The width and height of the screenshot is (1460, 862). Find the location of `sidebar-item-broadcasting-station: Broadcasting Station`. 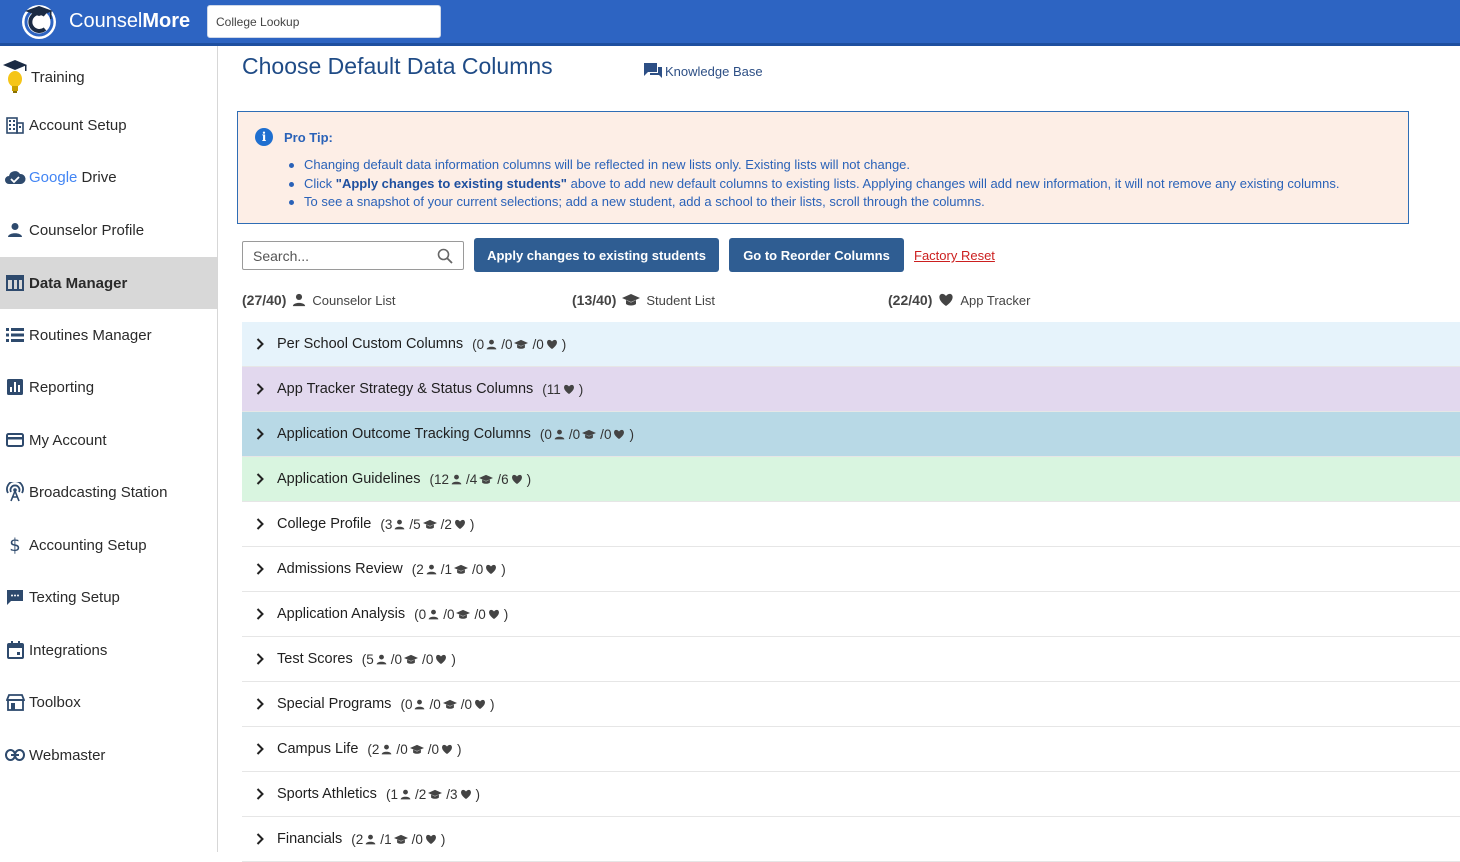

sidebar-item-broadcasting-station: Broadcasting Station is located at coordinates (108, 492).